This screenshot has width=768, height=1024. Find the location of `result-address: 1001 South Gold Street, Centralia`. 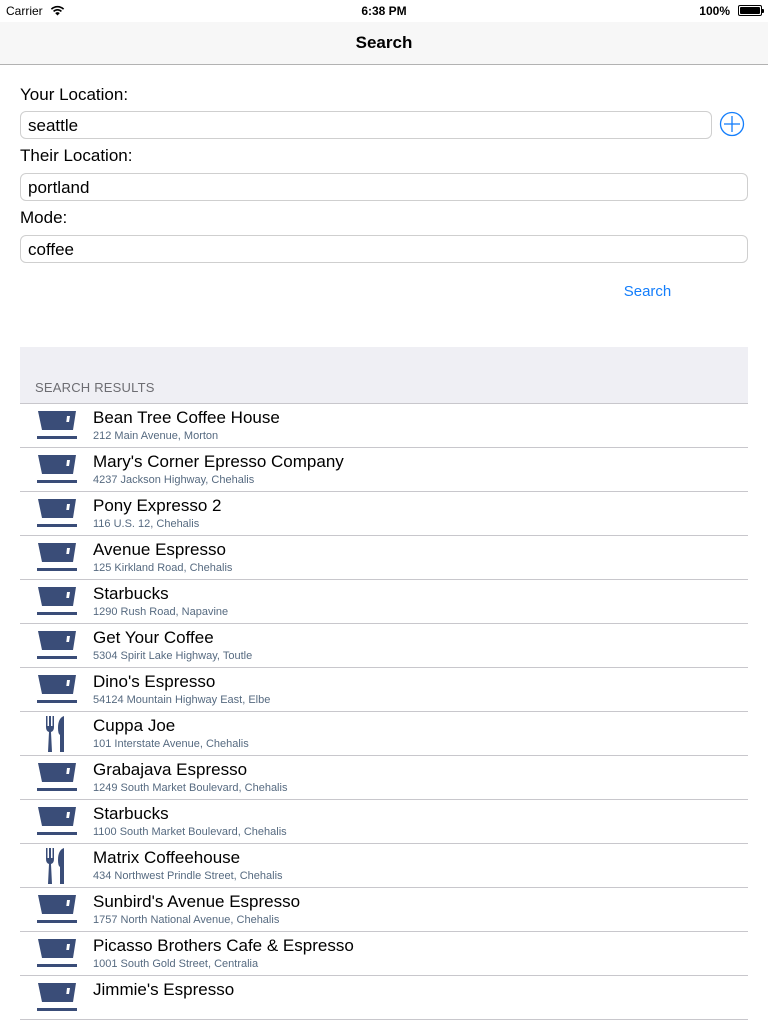

result-address: 1001 South Gold Street, Centralia is located at coordinates (176, 964).